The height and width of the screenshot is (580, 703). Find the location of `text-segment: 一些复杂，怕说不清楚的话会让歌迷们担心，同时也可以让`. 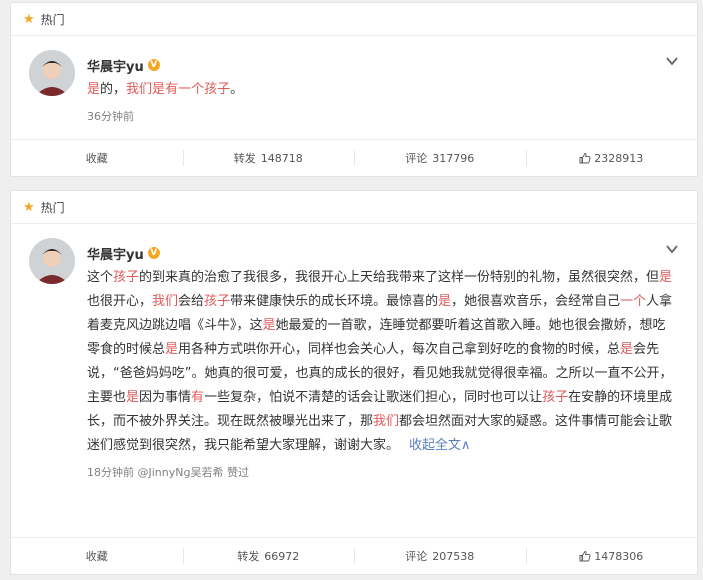

text-segment: 一些复杂，怕说不清楚的话会让歌迷们担心，同时也可以让 is located at coordinates (373, 397).